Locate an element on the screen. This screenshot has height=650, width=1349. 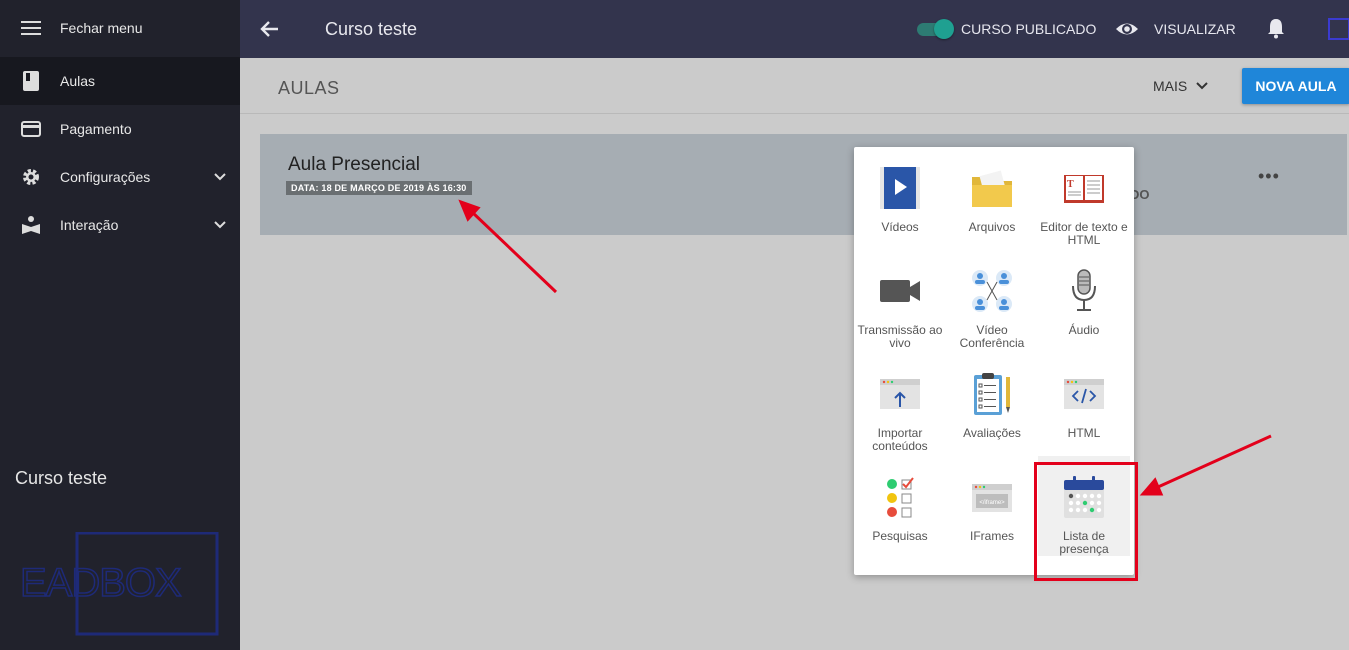
option-import: Importar conteúdos is located at coordinates (900, 403).